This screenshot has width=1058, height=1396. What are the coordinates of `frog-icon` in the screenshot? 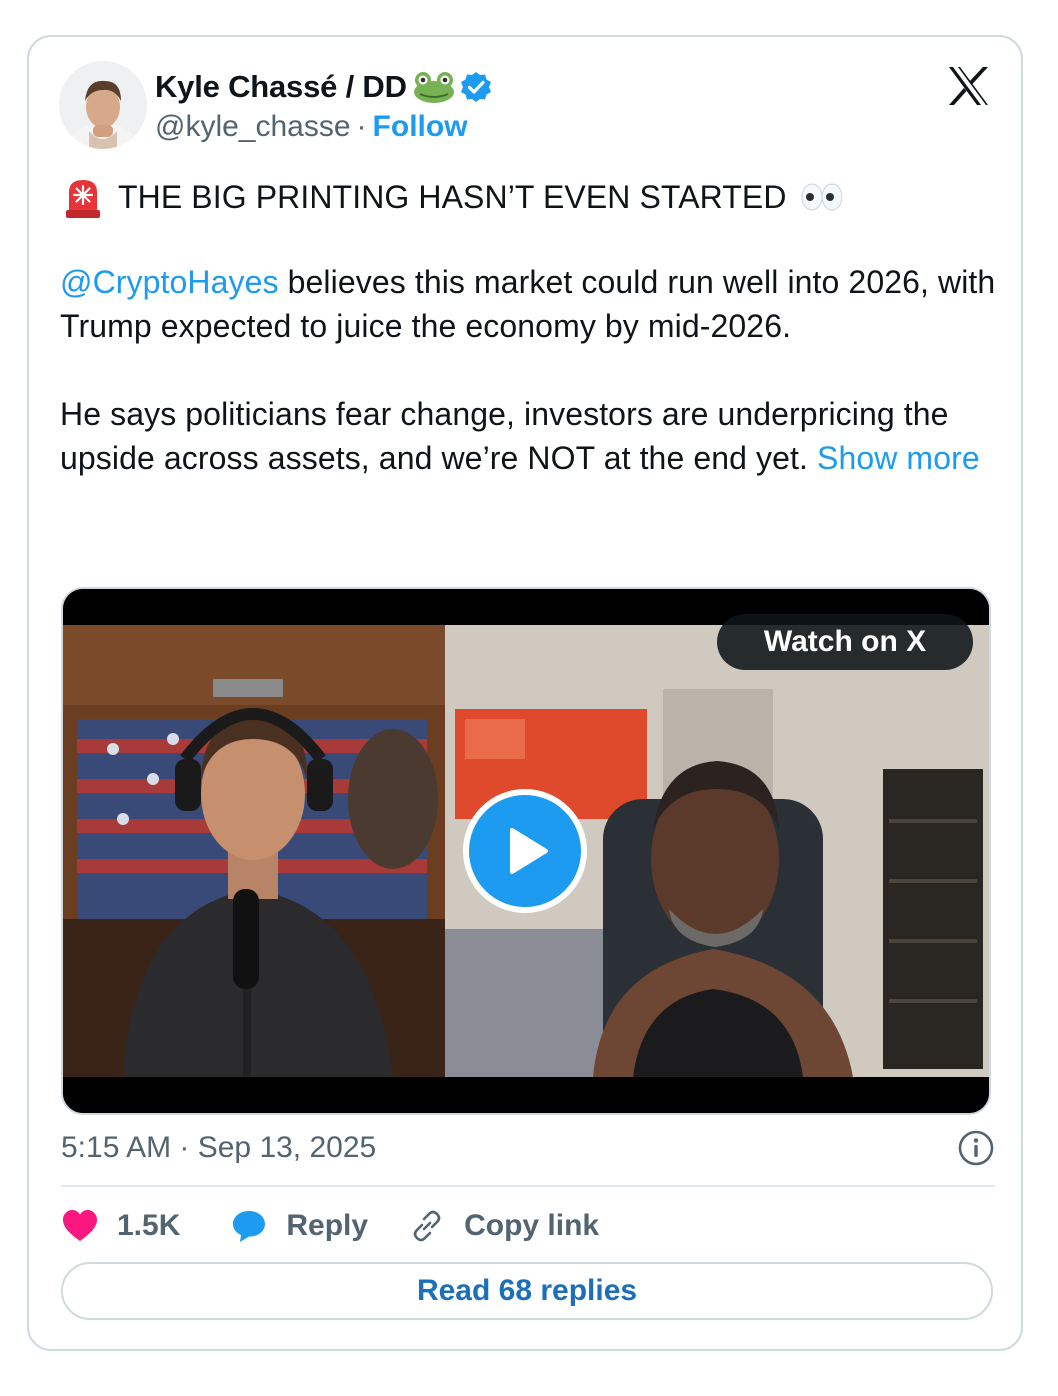 It's located at (433, 87).